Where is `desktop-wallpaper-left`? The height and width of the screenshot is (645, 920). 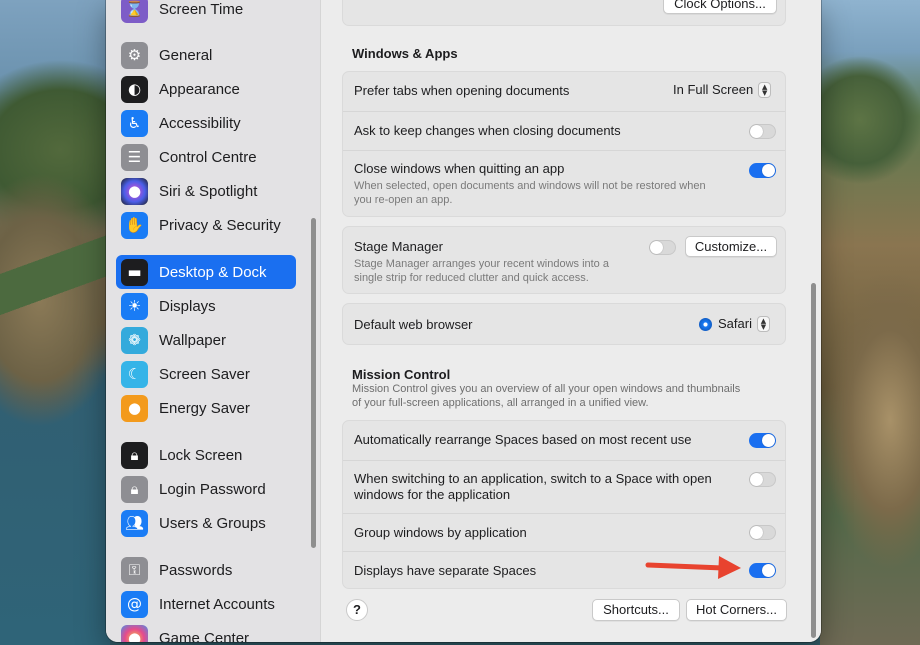
desktop-wallpaper-left is located at coordinates (55, 322).